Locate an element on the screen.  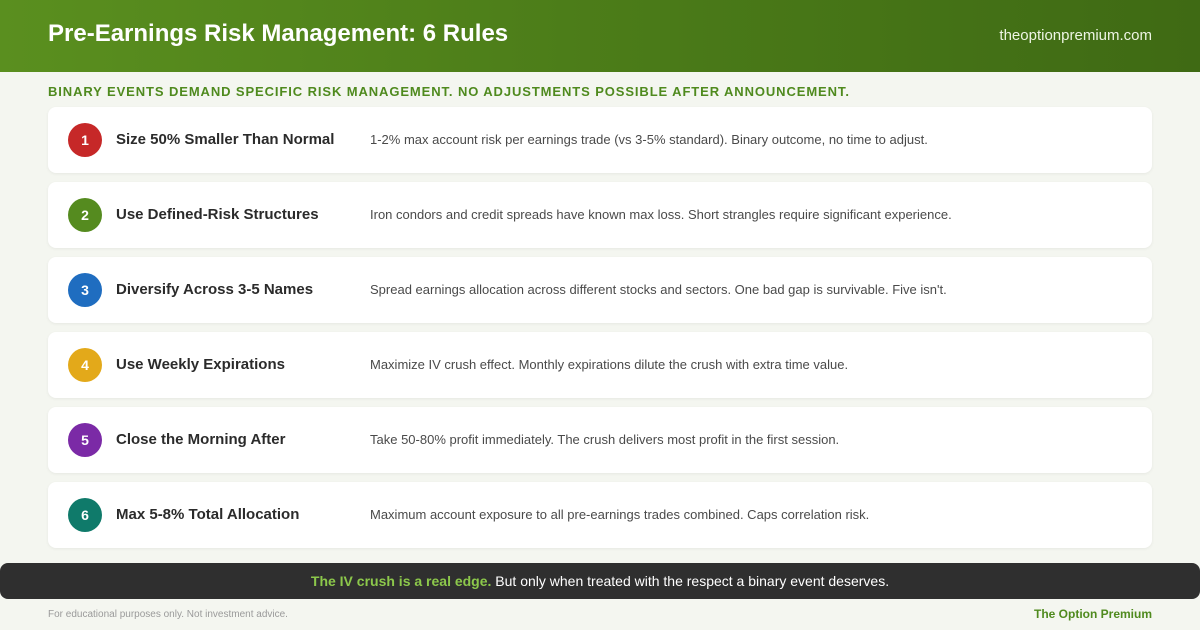
rule-title: Max 5-8% Total Allocation is located at coordinates (208, 514).